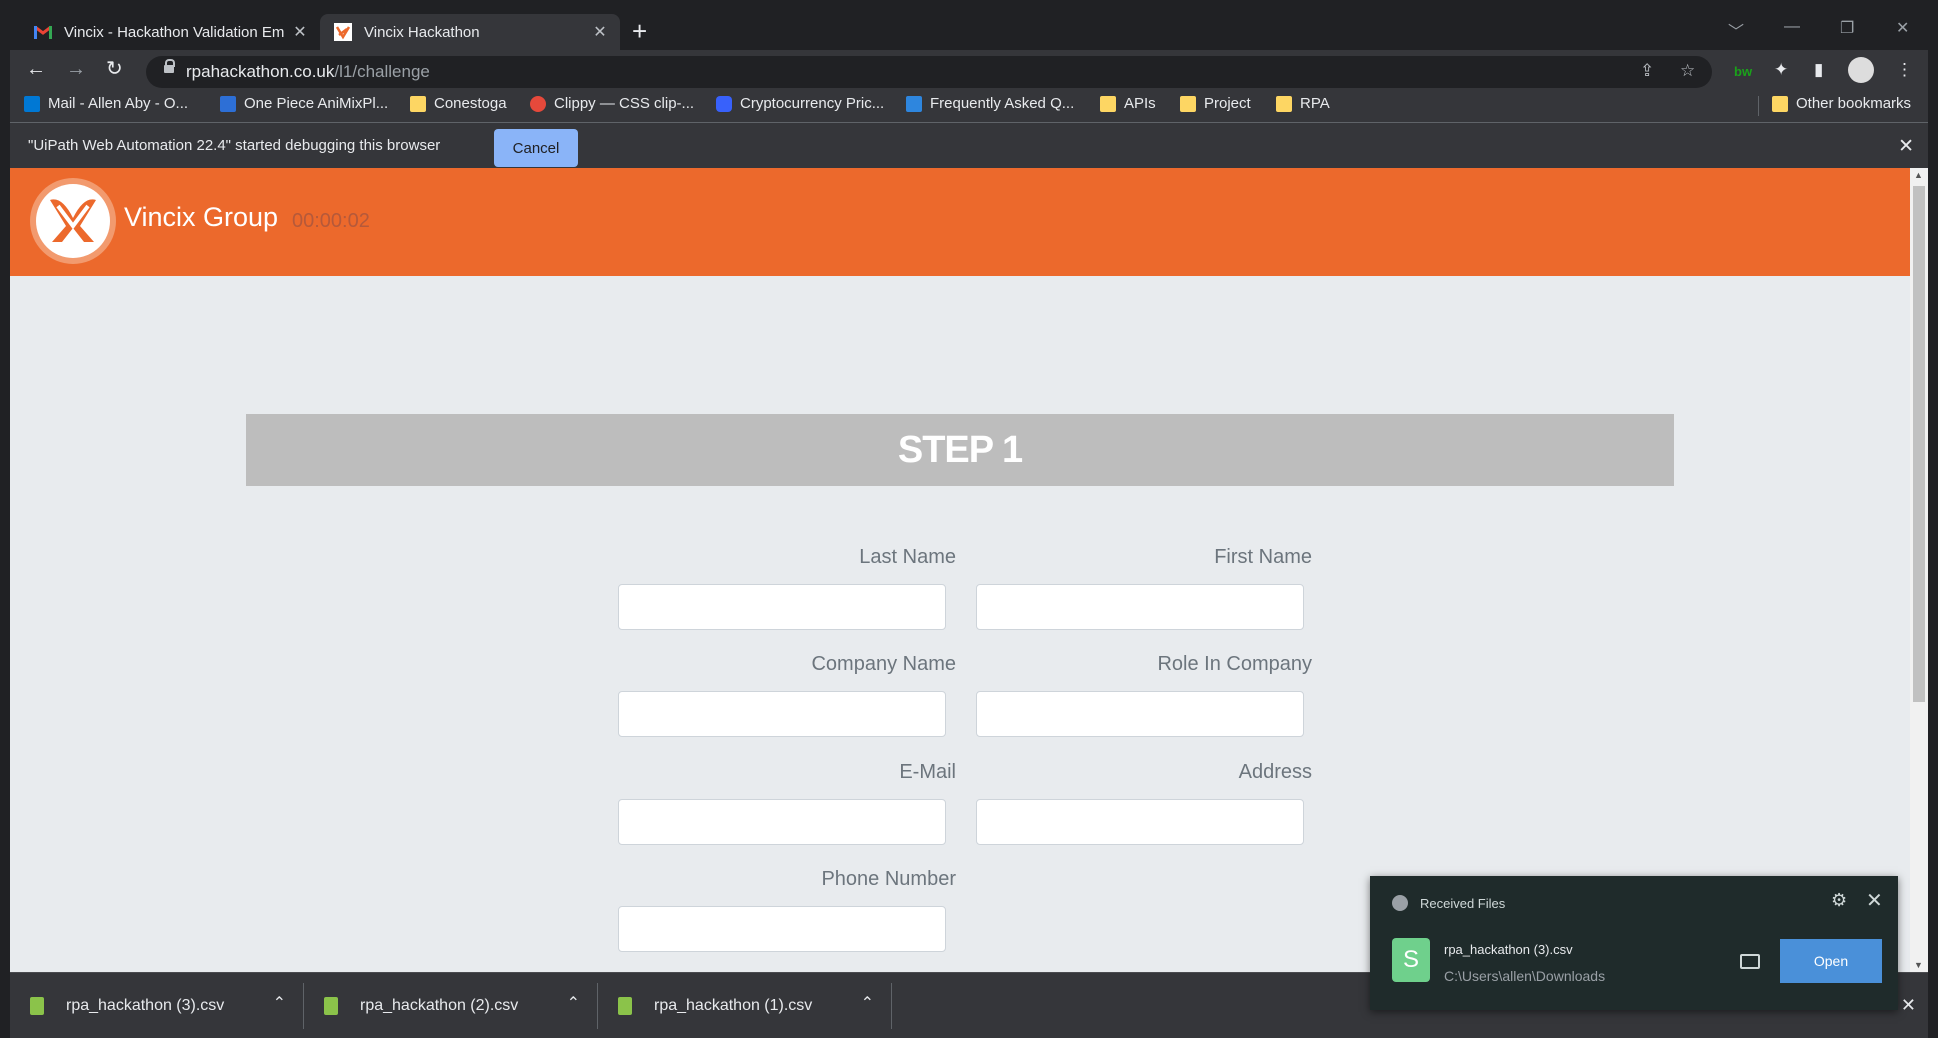  What do you see at coordinates (145, 1005) in the screenshot?
I see `download-filename: rpa_hackathon (3).csv` at bounding box center [145, 1005].